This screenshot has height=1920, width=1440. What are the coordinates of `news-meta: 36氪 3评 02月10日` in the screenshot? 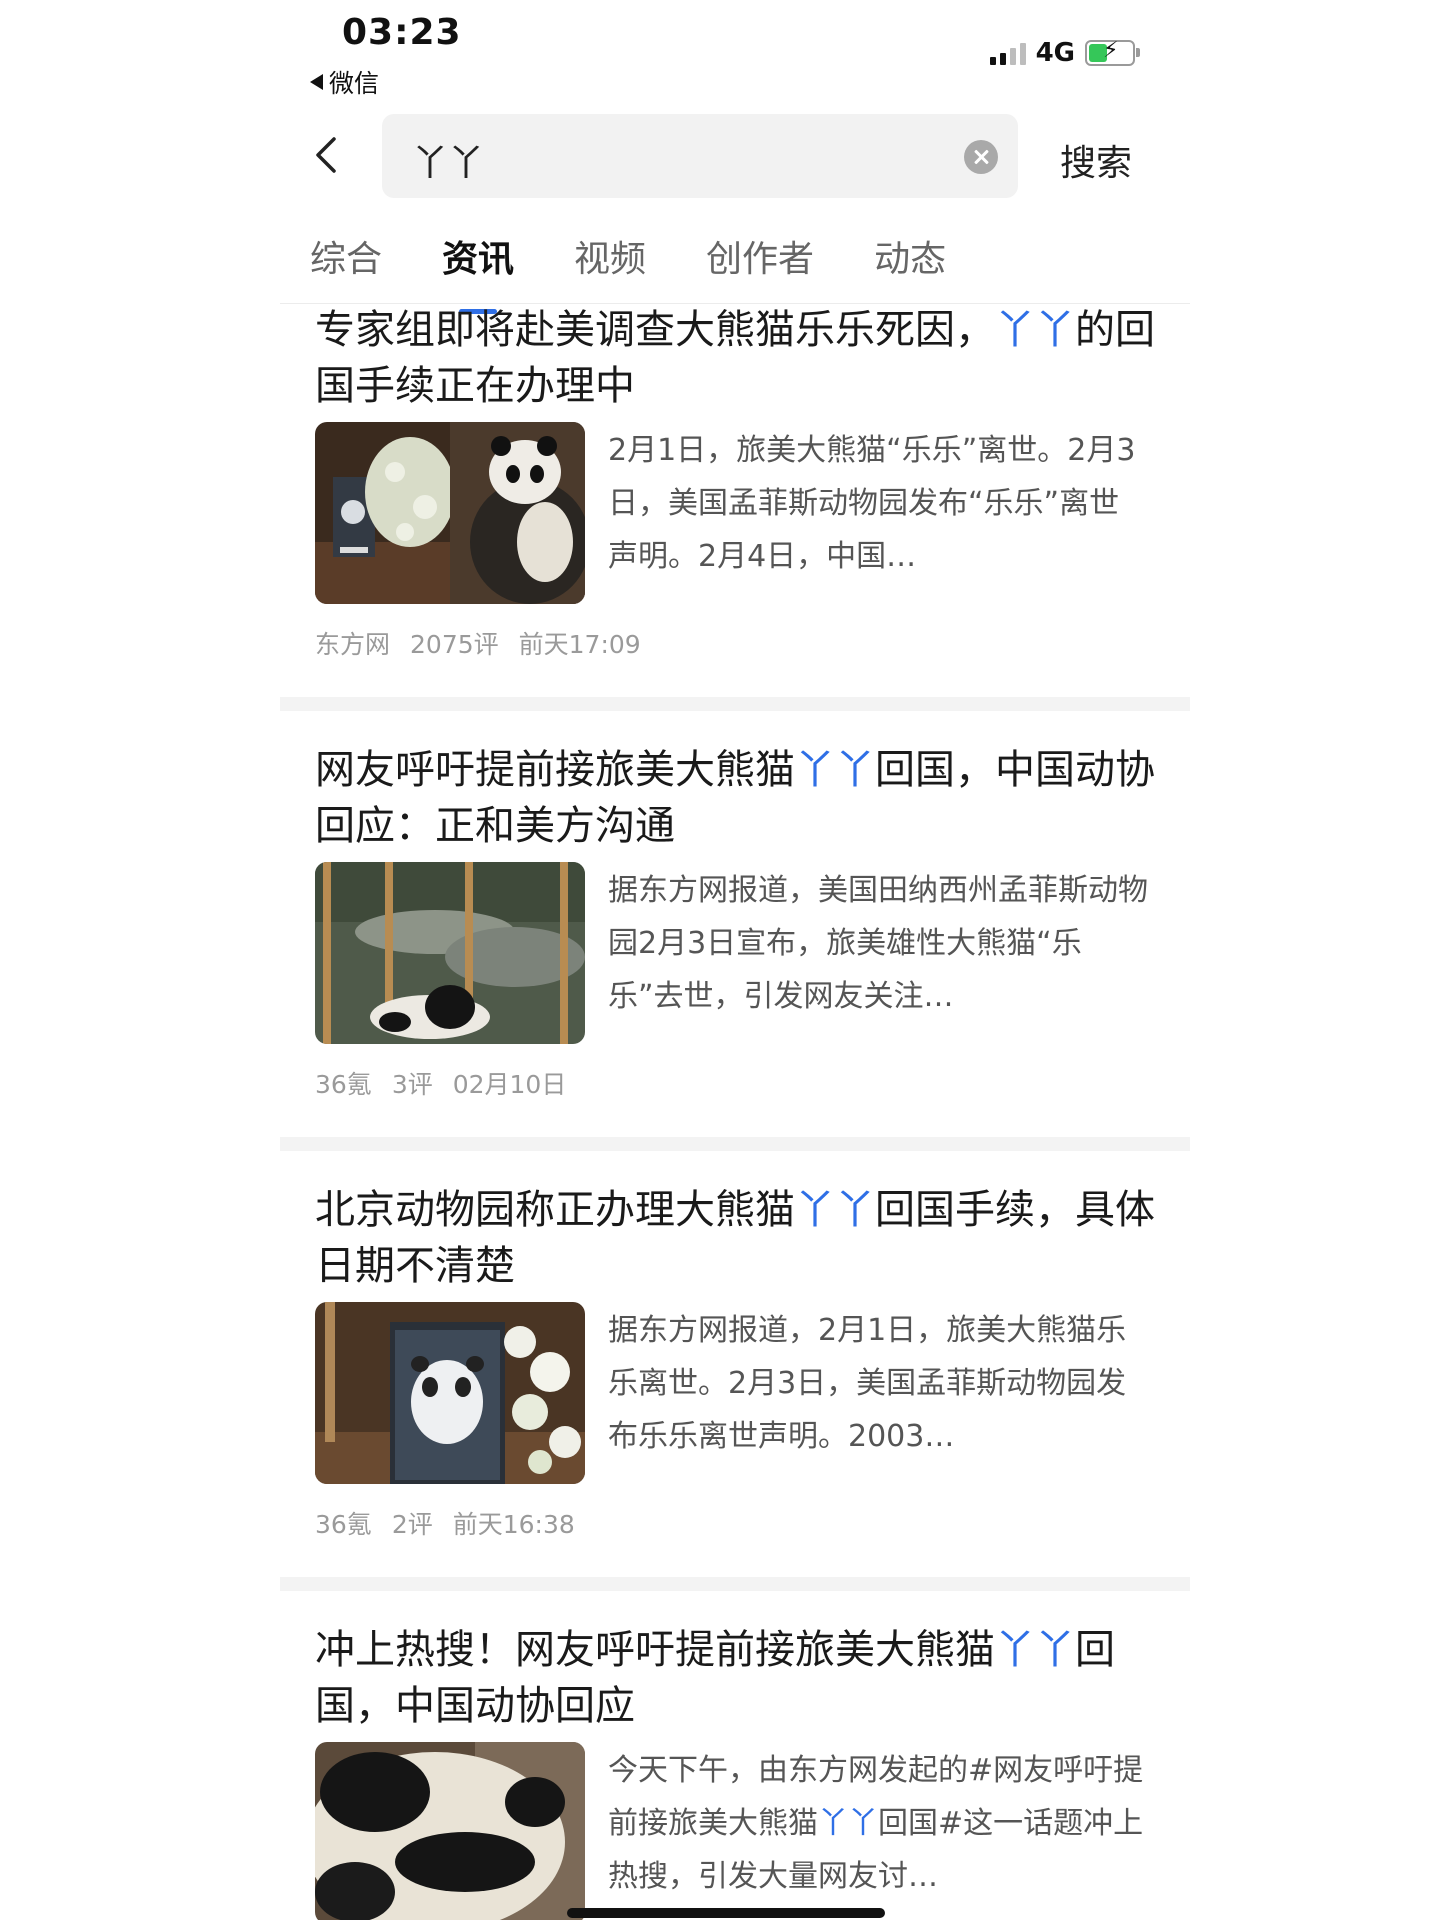 It's located at (440, 1083).